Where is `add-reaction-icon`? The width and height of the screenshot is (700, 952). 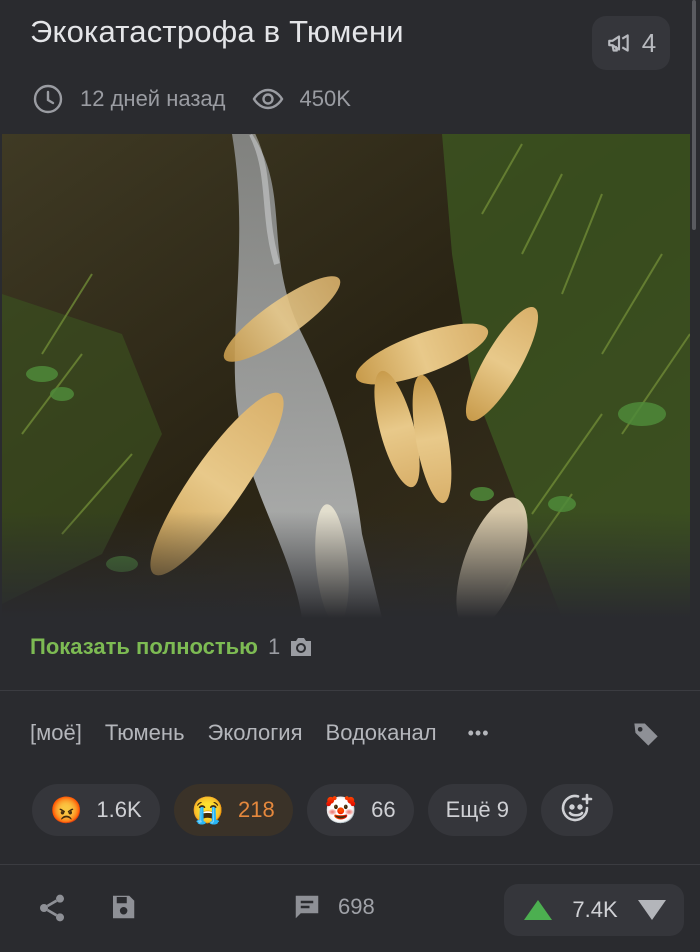
add-reaction-icon is located at coordinates (577, 810).